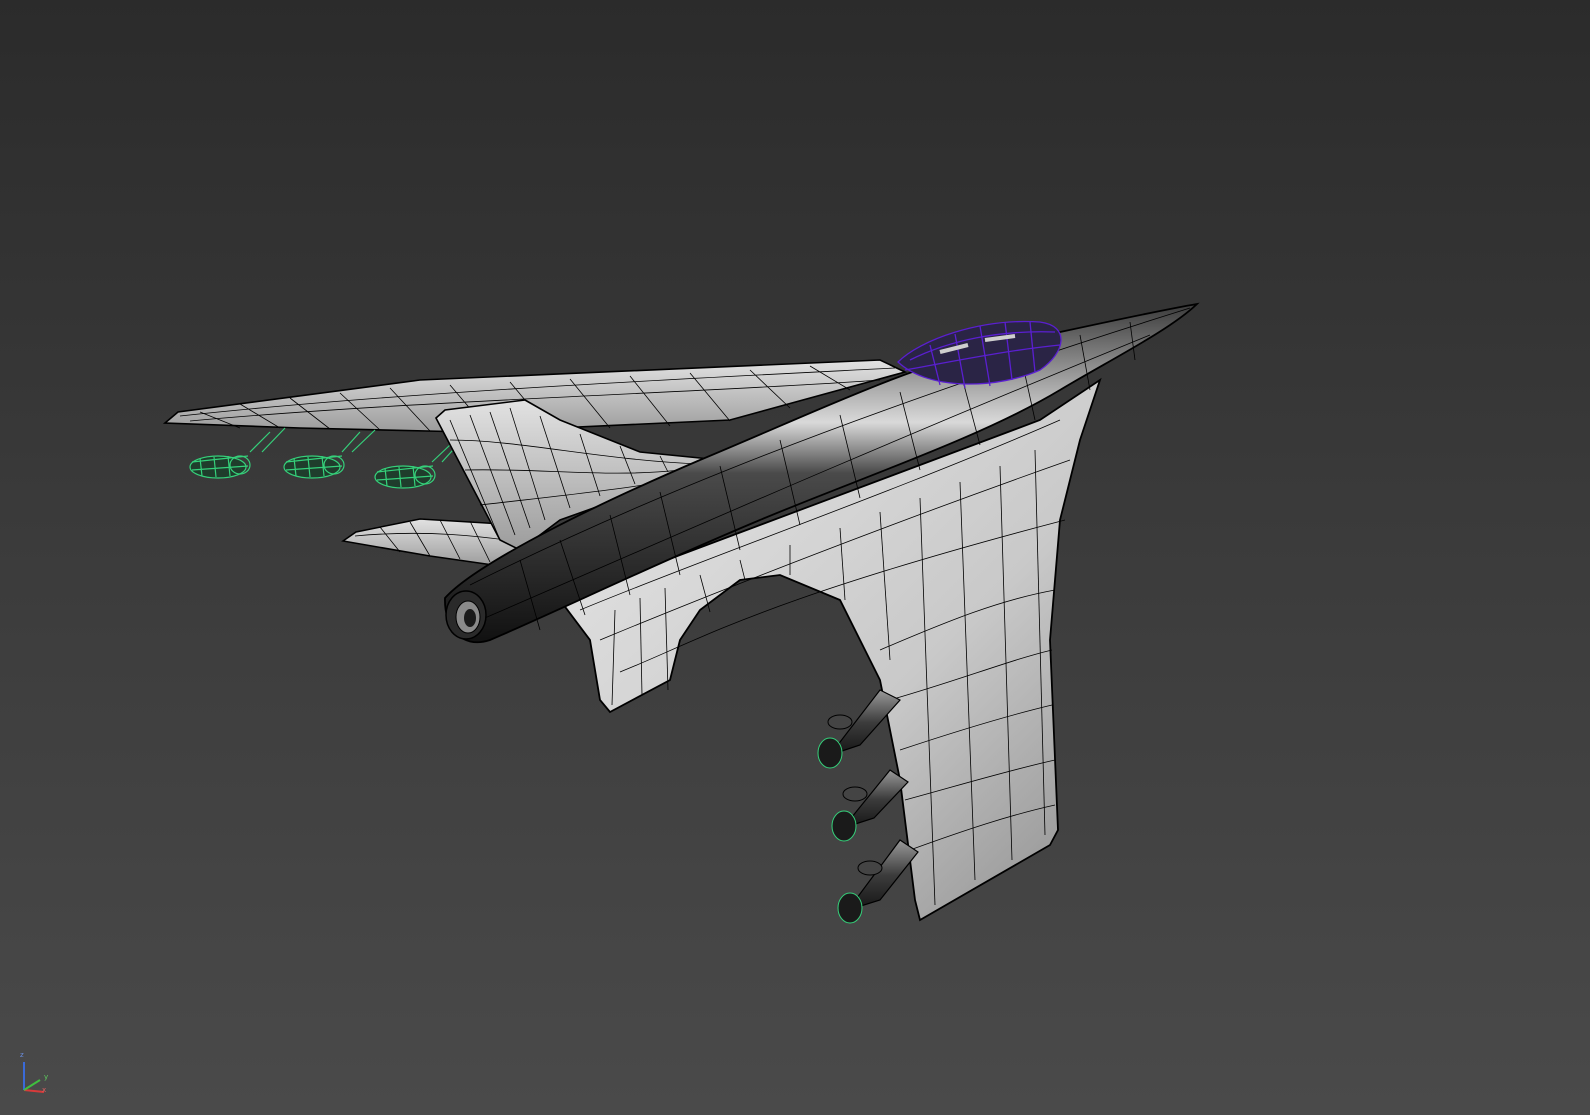  Describe the element at coordinates (32, 1085) in the screenshot. I see `y-axis-line` at that location.